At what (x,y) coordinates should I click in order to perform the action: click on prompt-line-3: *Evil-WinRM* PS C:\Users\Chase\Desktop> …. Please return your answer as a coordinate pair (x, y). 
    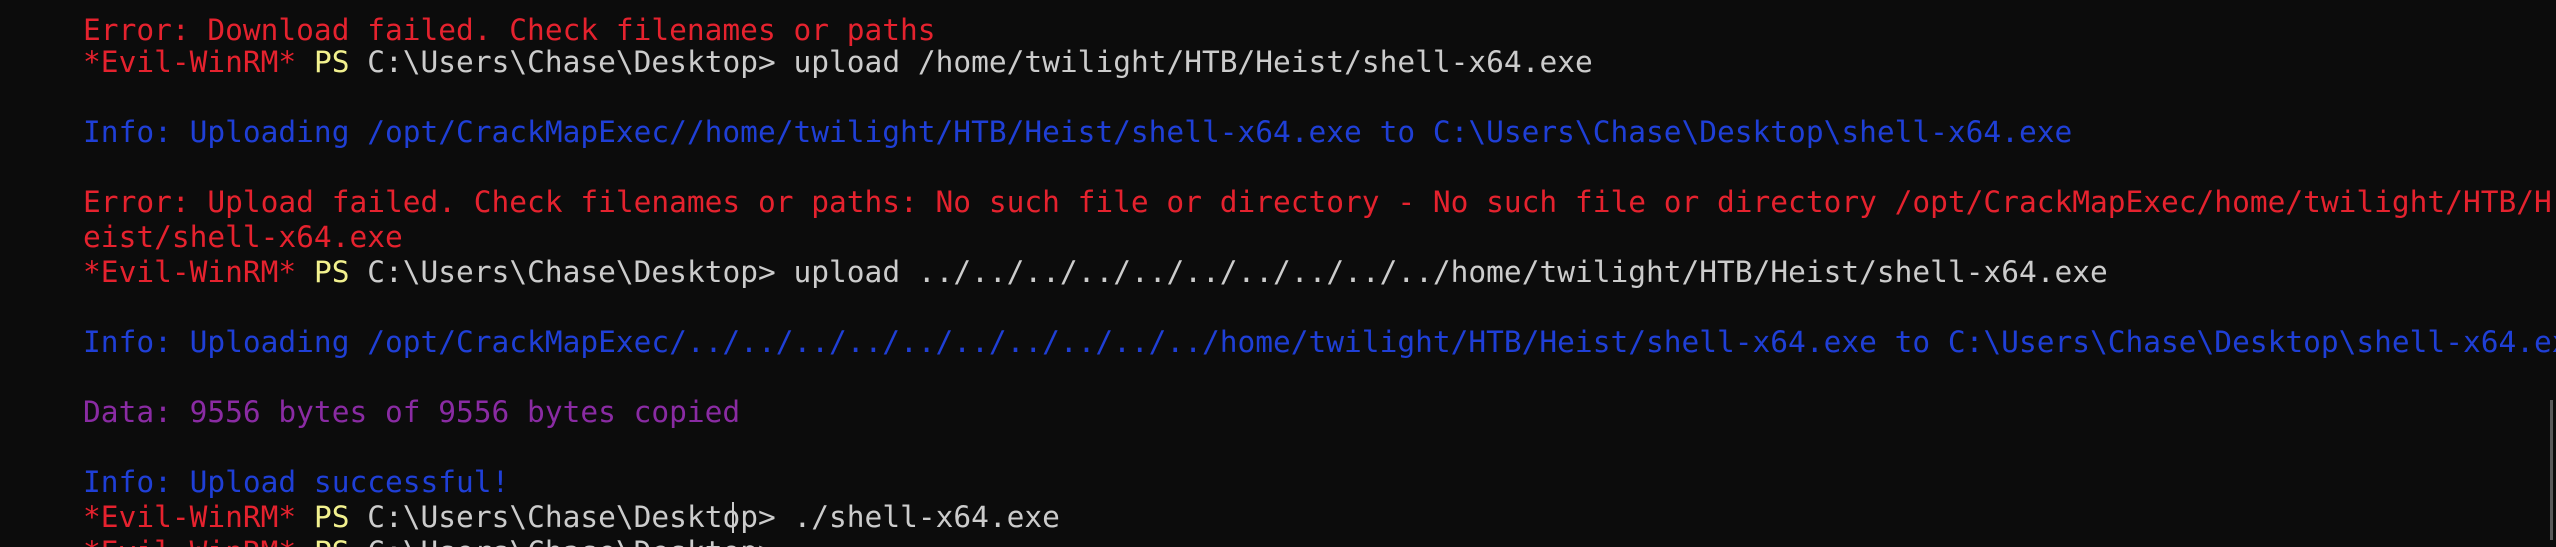
    Looking at the image, I should click on (536, 499).